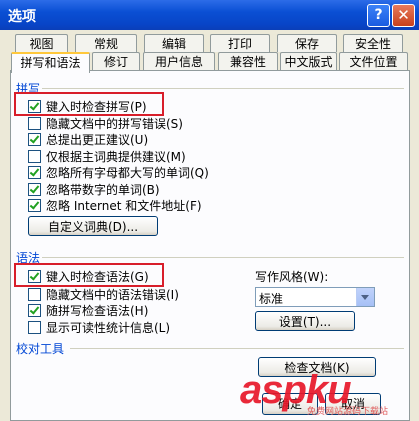  Describe the element at coordinates (97, 310) in the screenshot. I see `option-label: 随拼写检查语法(H)` at that location.